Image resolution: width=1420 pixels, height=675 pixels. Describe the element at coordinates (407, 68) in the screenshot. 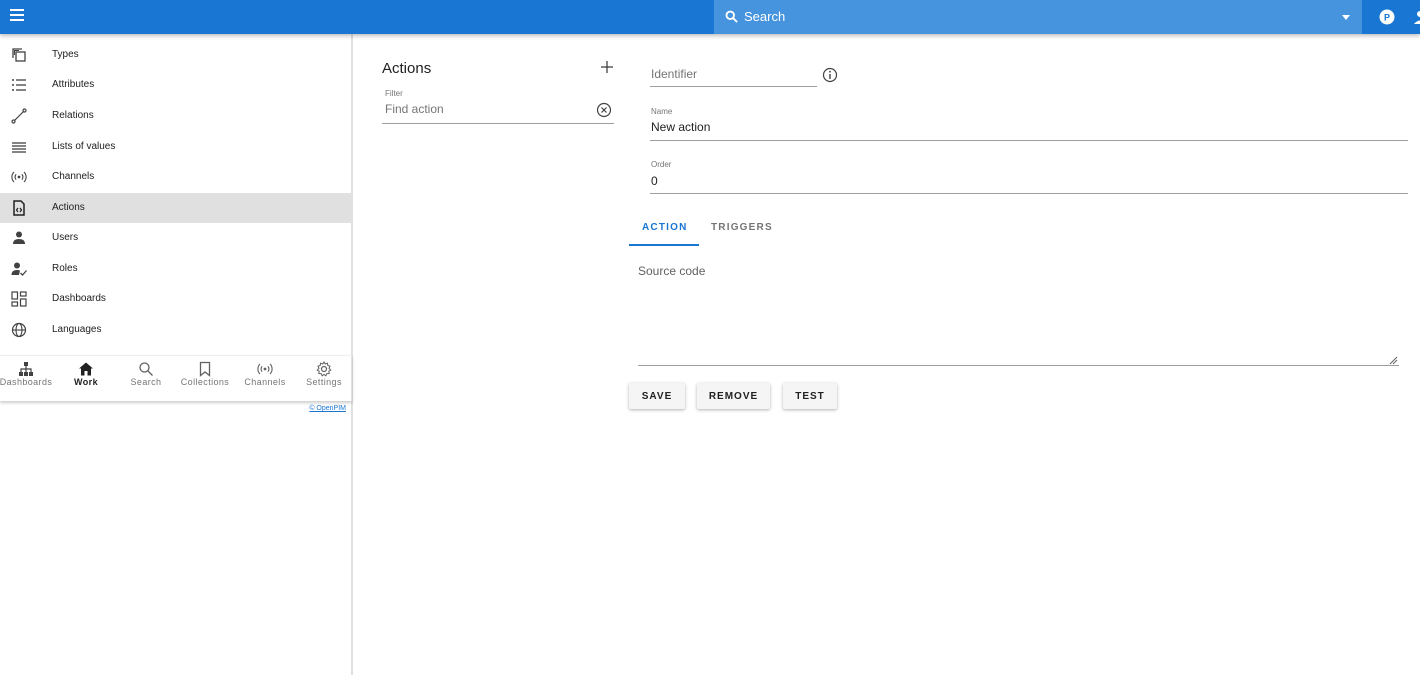

I see `list-title: Actions` at that location.